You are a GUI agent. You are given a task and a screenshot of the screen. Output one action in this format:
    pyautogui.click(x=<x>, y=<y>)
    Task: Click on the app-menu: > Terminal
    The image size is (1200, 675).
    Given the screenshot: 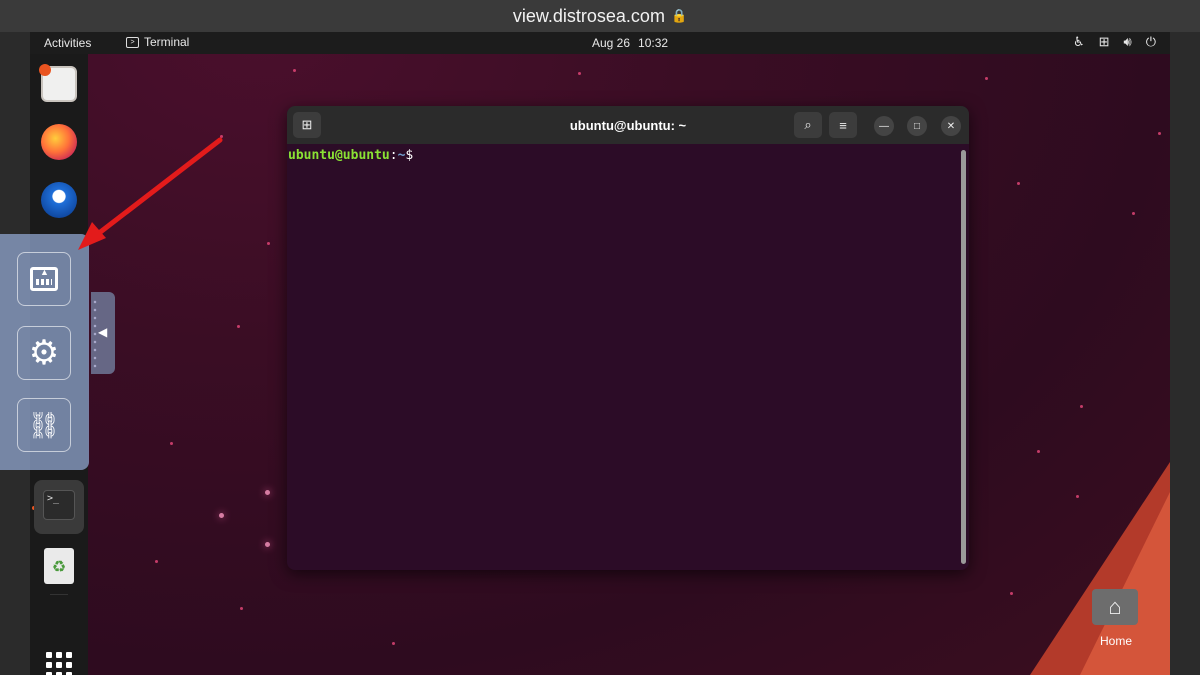 What is the action you would take?
    pyautogui.click(x=157, y=42)
    